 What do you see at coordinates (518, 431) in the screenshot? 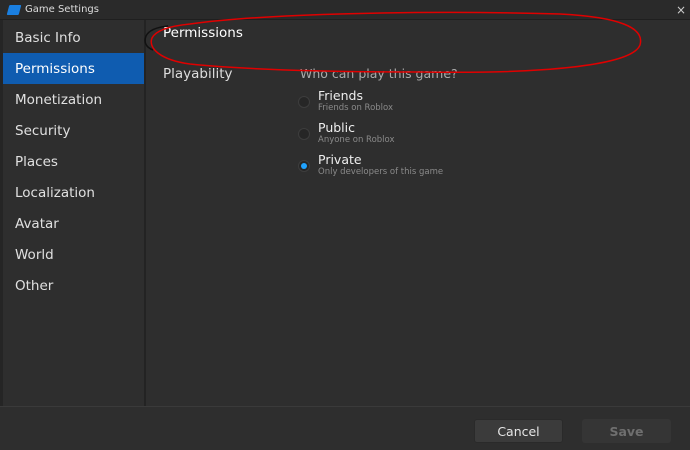
I see `cancel-button: Cancel` at bounding box center [518, 431].